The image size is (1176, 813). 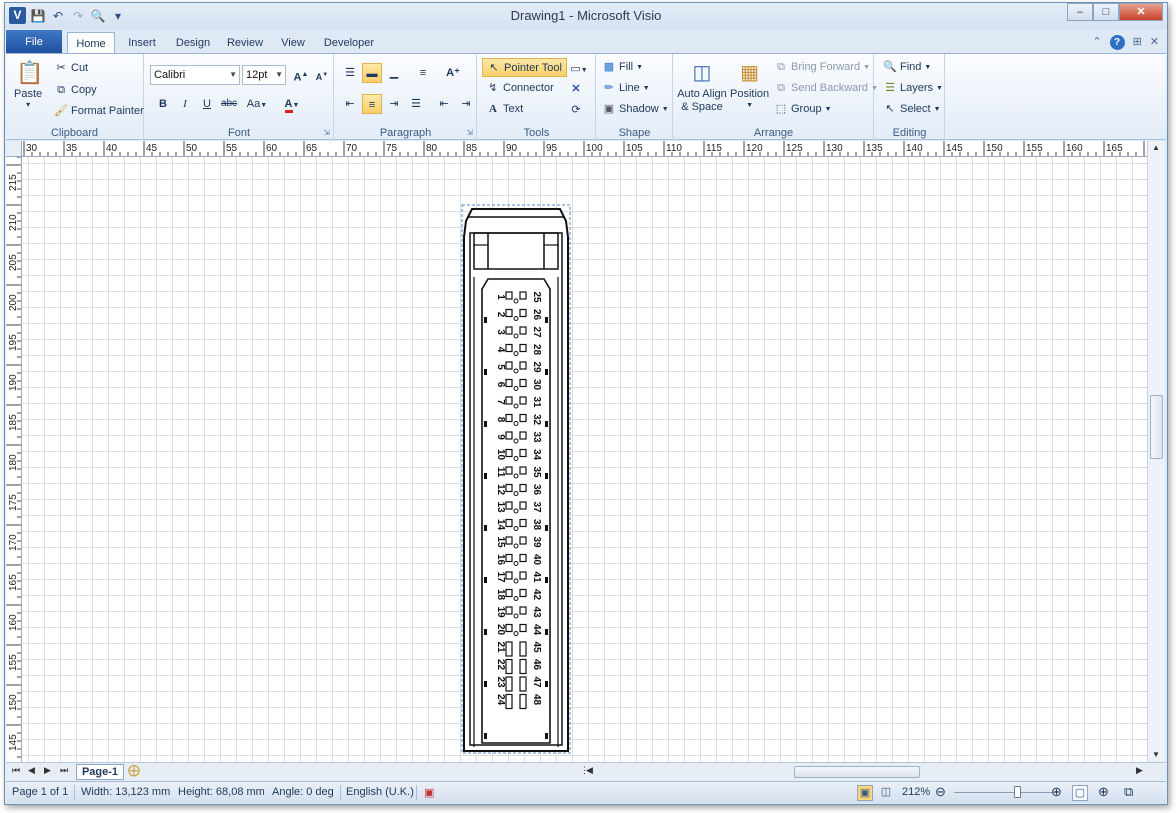 What do you see at coordinates (288, 105) in the screenshot?
I see `font-color-label: A` at bounding box center [288, 105].